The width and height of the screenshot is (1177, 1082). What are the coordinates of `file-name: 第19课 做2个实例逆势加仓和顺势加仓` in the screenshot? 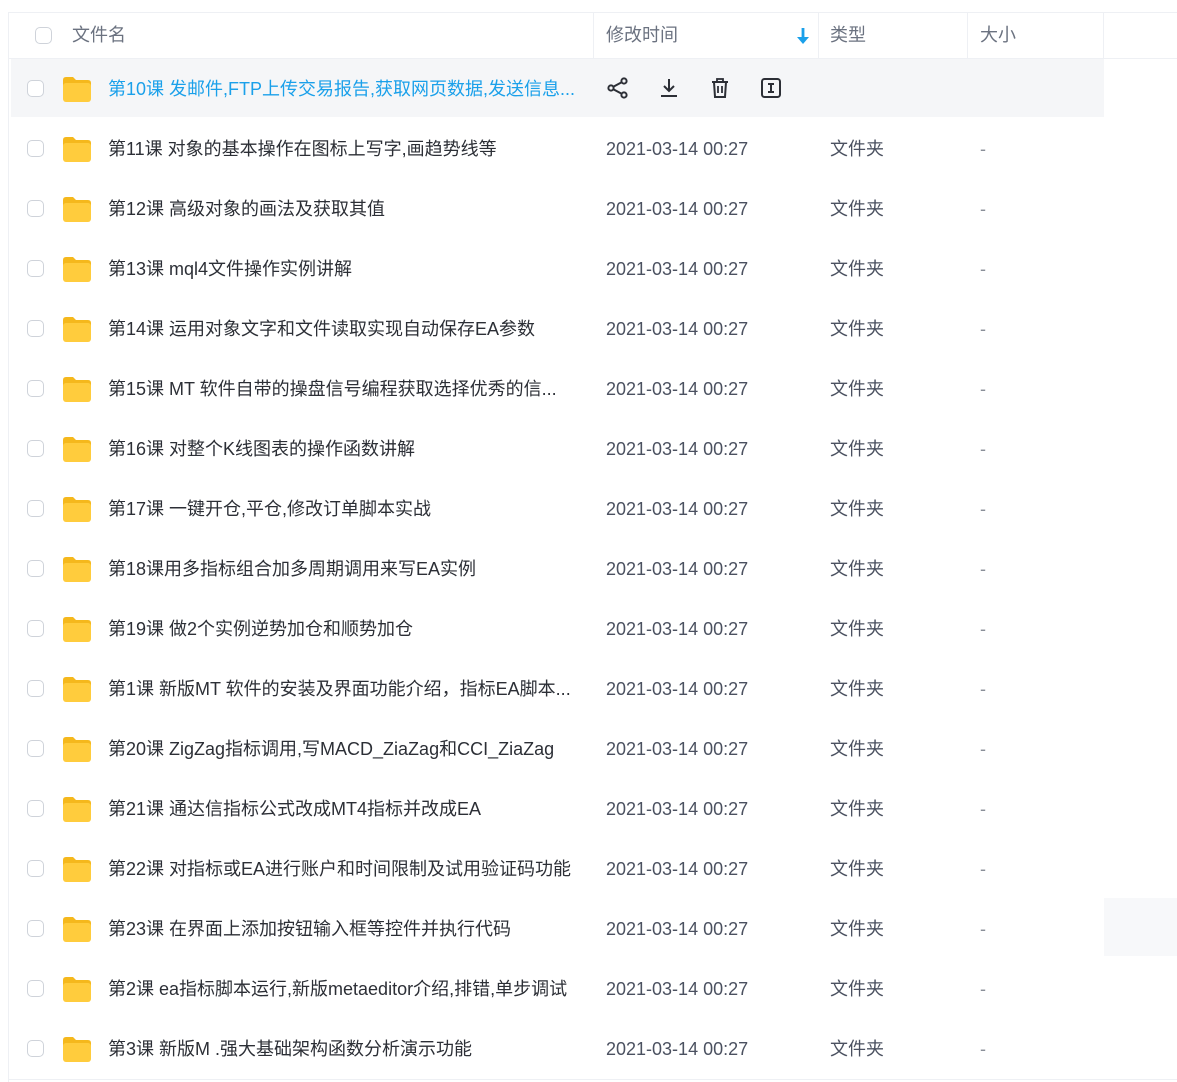 It's located at (260, 629).